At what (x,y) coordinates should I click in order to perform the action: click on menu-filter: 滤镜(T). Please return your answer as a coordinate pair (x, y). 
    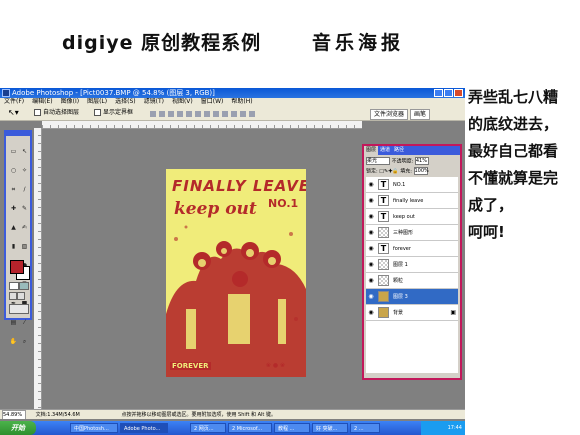
    Looking at the image, I should click on (154, 102).